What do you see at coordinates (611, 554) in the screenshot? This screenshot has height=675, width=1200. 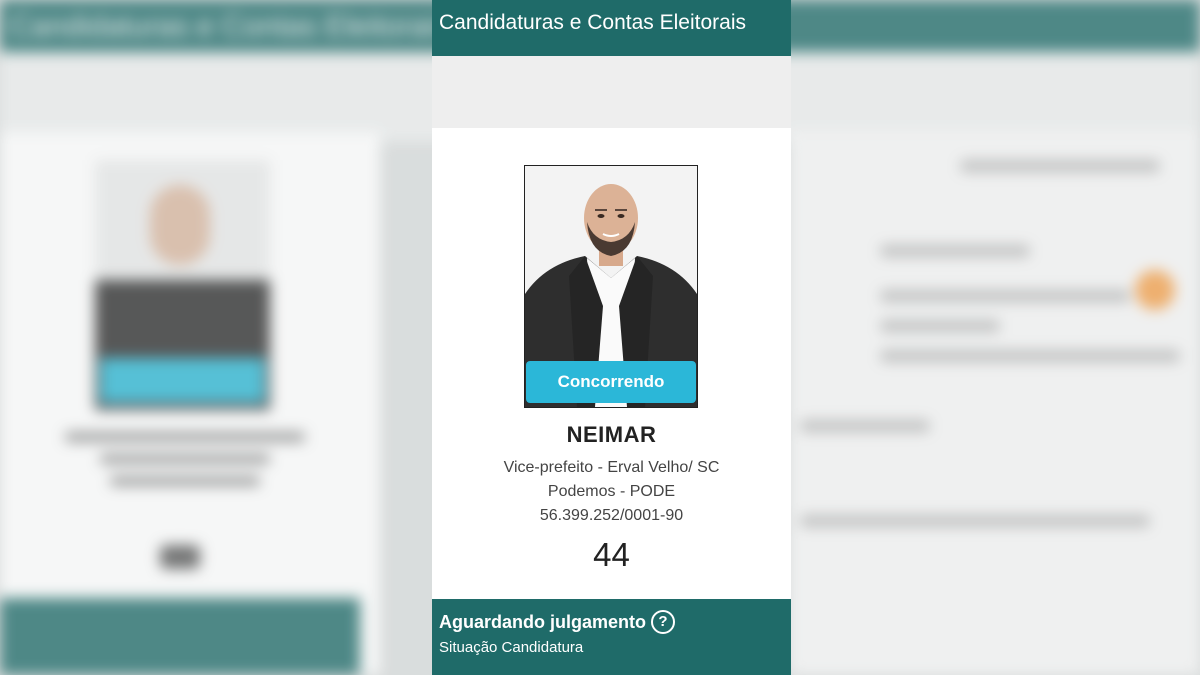 I see `candidate-number: 44` at bounding box center [611, 554].